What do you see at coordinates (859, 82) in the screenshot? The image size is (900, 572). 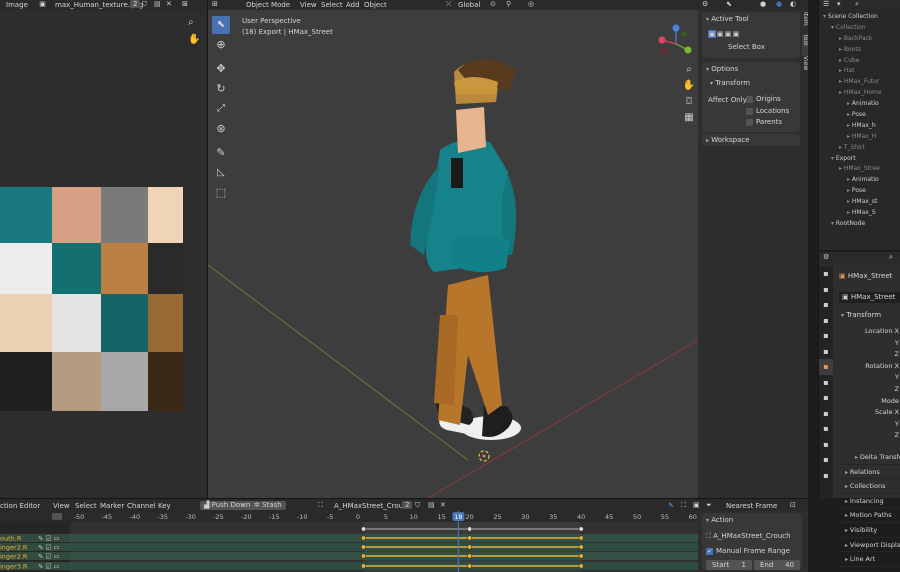 I see `outliner-item: ▸ HMax_Futur` at bounding box center [859, 82].